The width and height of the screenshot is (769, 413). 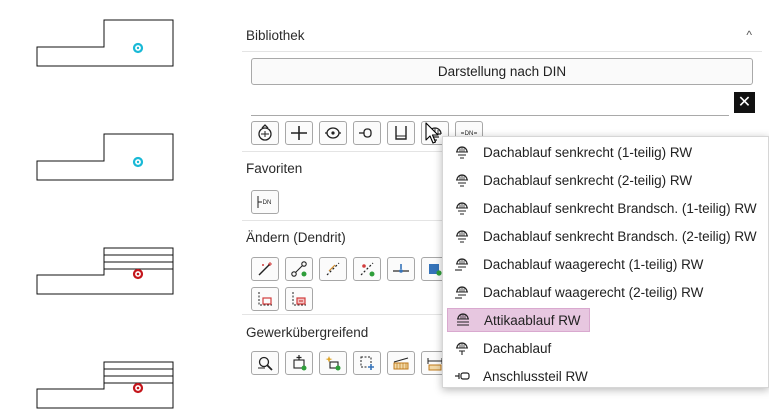 What do you see at coordinates (282, 299) in the screenshot?
I see `modify-toolbar-row2` at bounding box center [282, 299].